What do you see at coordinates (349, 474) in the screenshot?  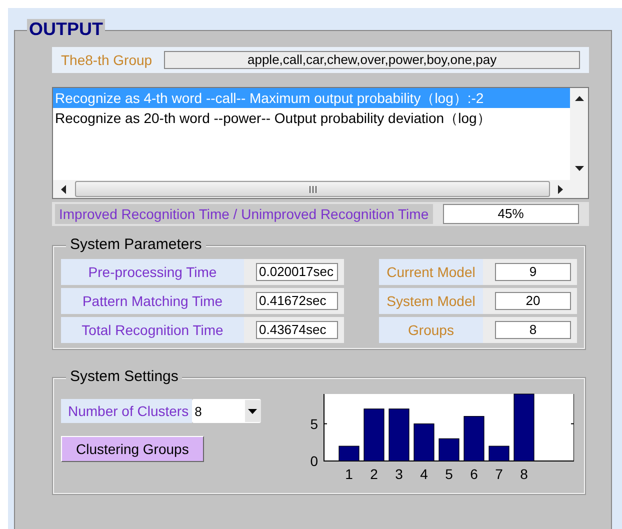 I see `x-tick-label: 1` at bounding box center [349, 474].